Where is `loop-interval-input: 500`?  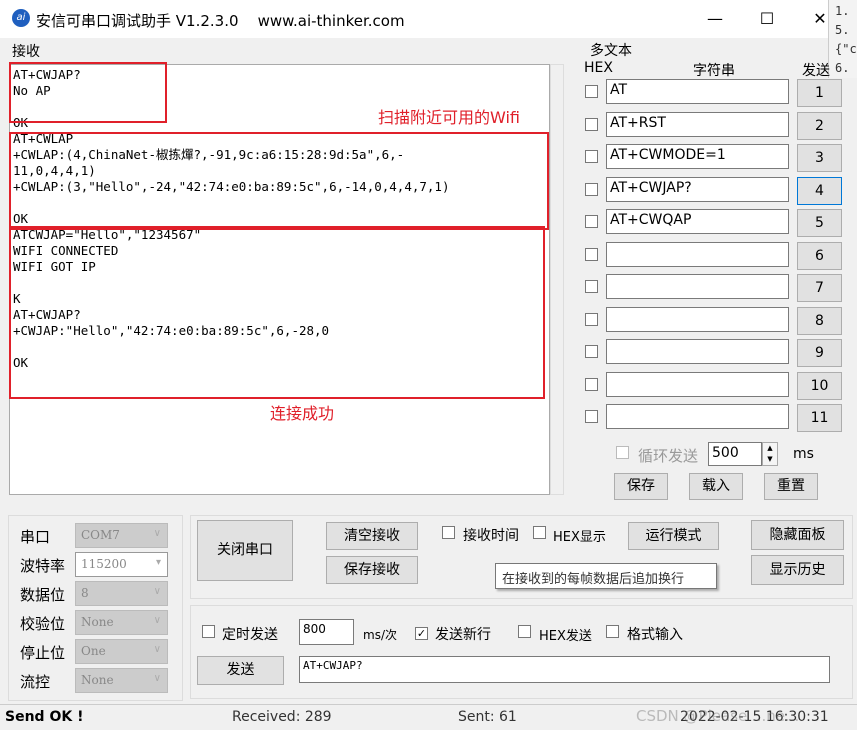 loop-interval-input: 500 is located at coordinates (735, 454).